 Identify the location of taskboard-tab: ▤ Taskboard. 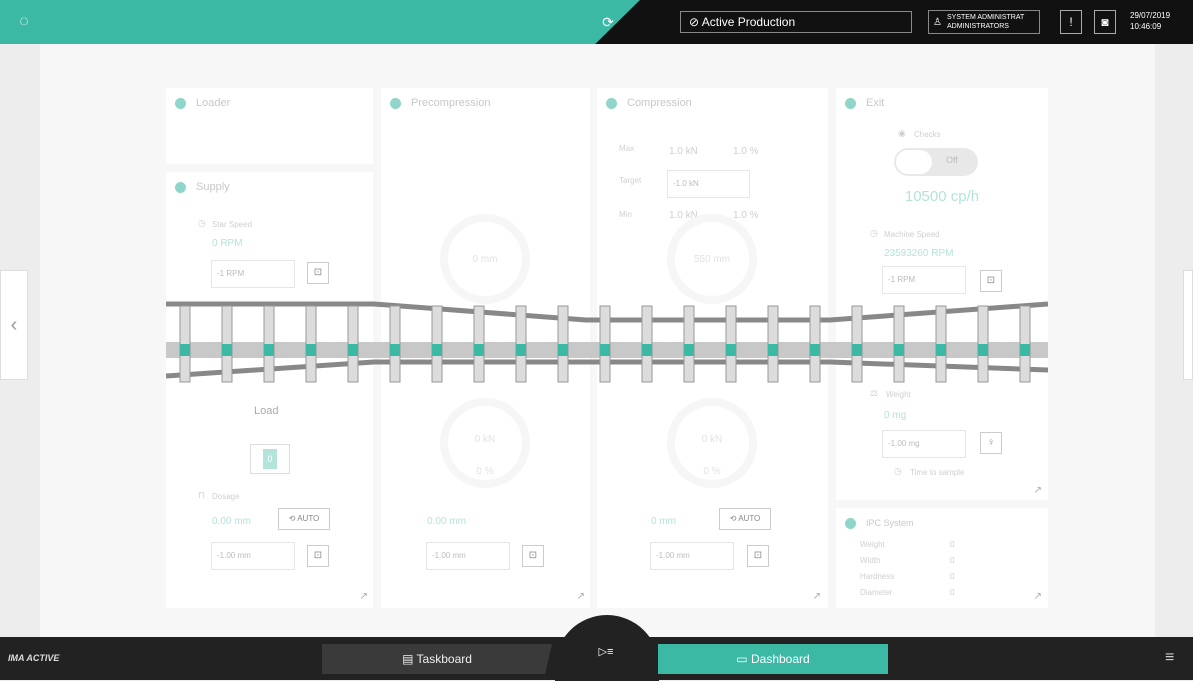
(437, 659).